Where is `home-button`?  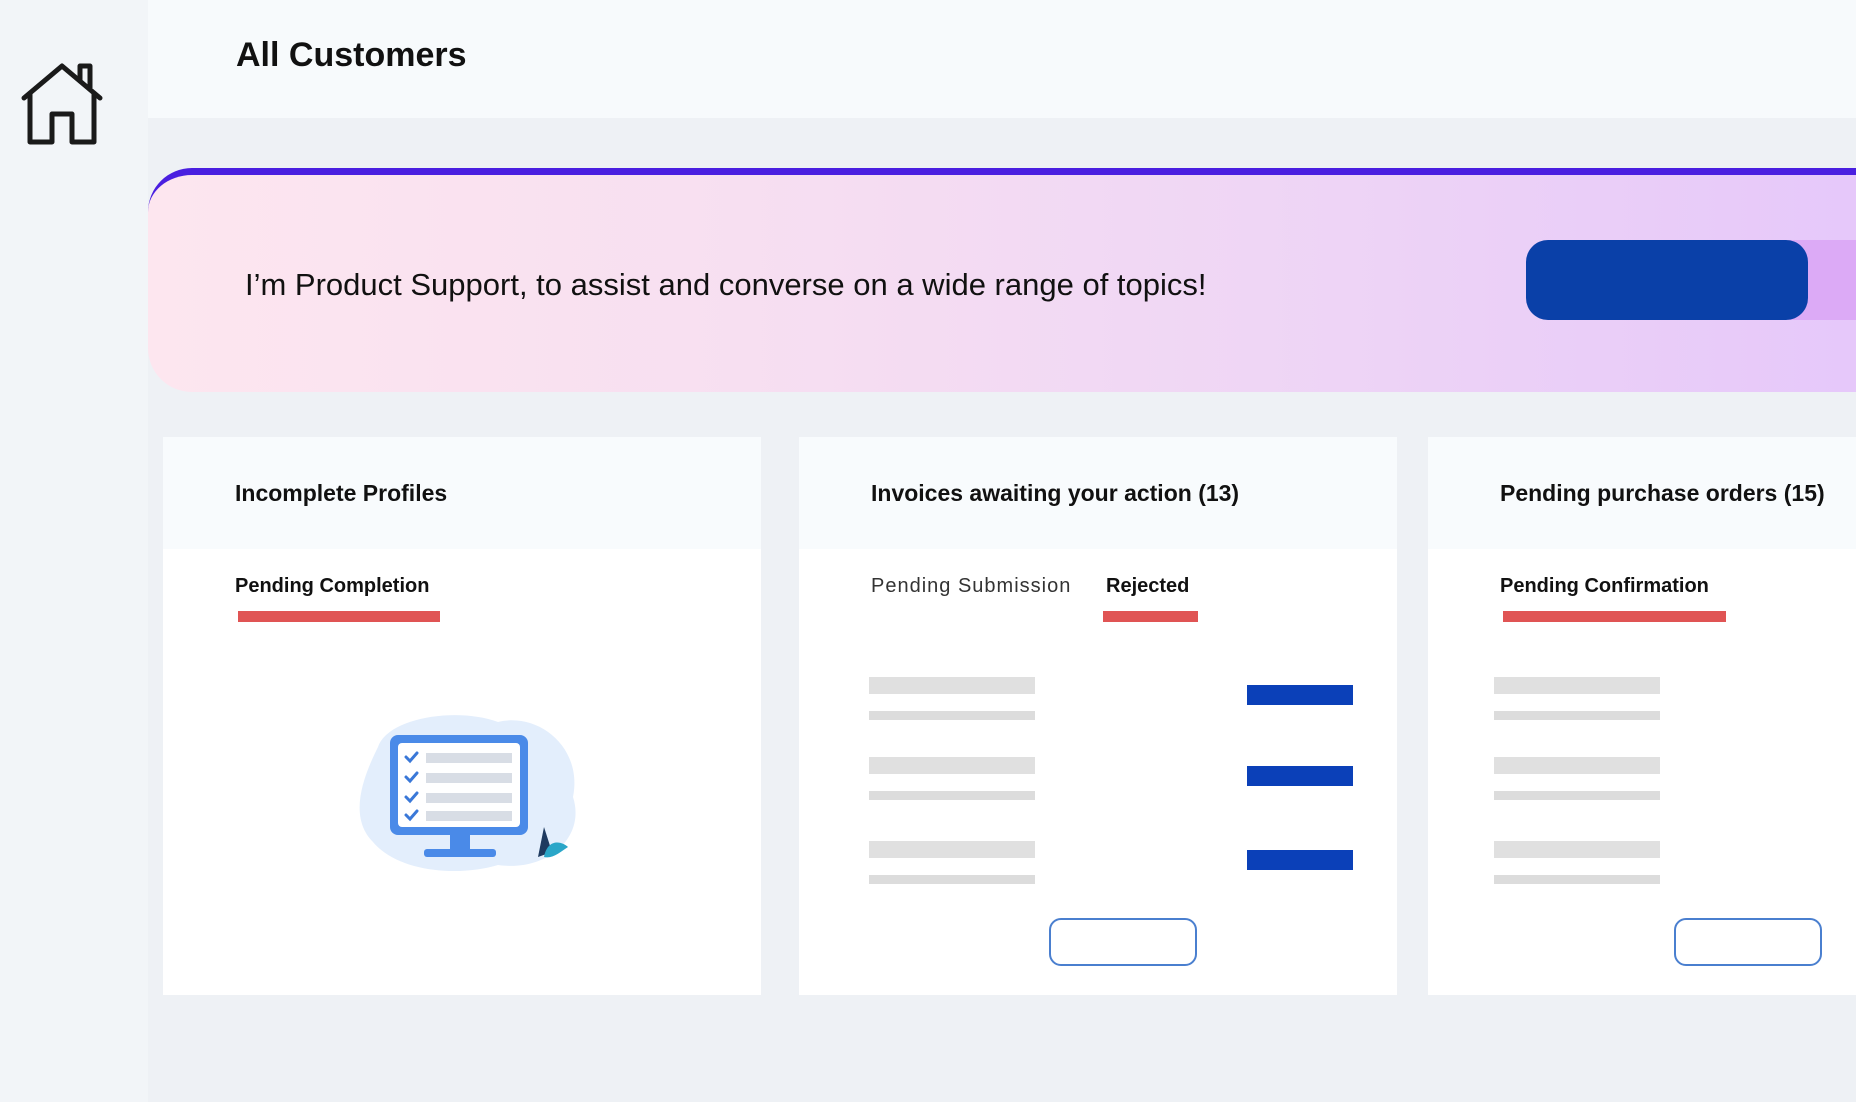
home-button is located at coordinates (63, 103).